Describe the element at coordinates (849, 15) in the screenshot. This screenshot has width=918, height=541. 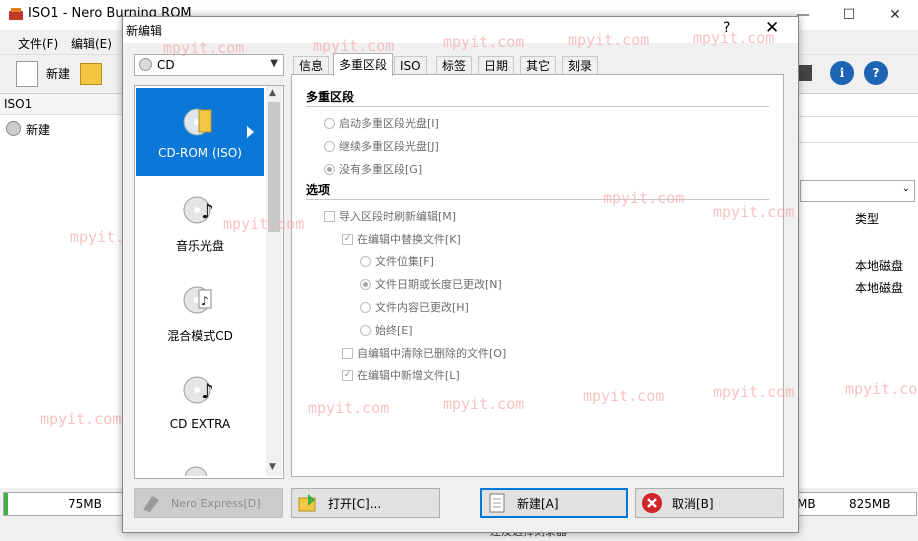
I see `maximize-button: ☐` at that location.